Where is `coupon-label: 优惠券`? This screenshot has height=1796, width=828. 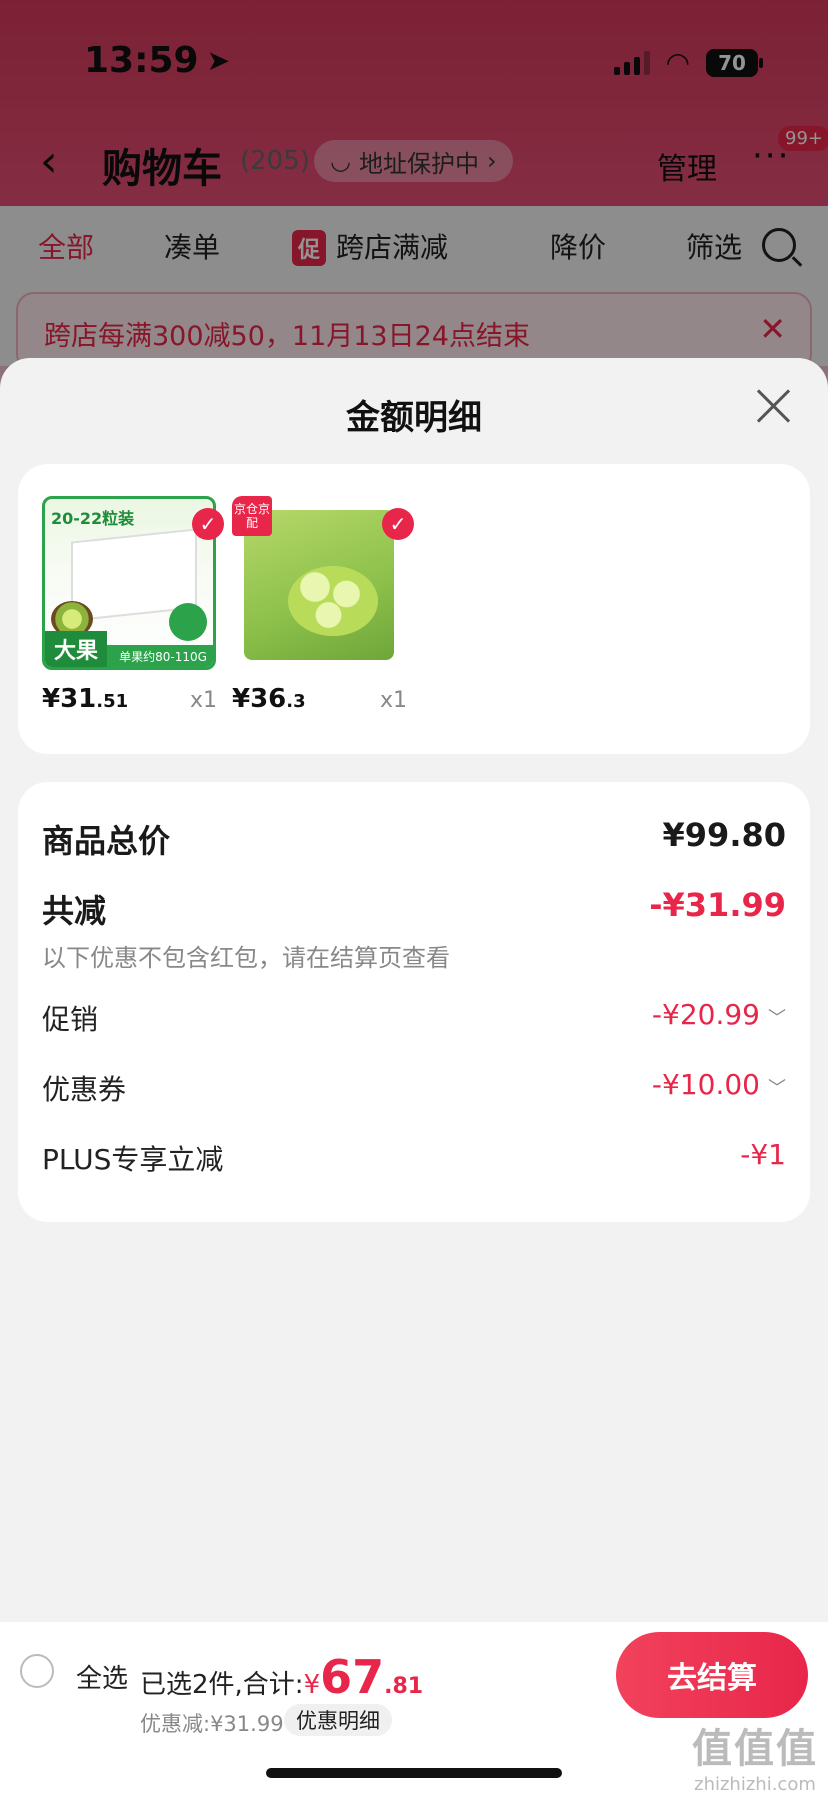 coupon-label: 优惠券 is located at coordinates (84, 1089).